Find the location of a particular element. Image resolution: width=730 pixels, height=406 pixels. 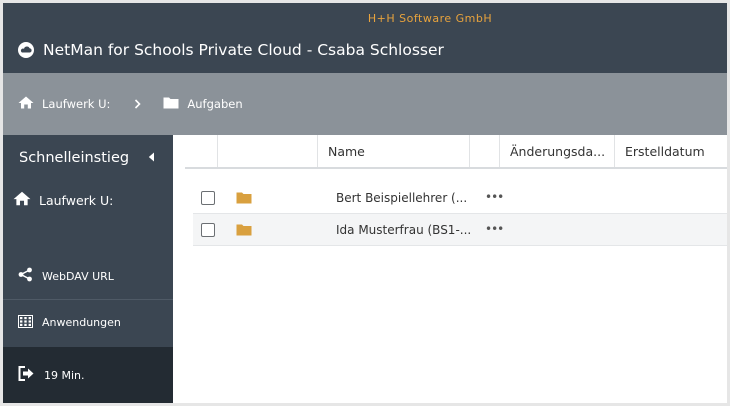

sidebar-item-apps-label: Anwendungen is located at coordinates (81, 322).